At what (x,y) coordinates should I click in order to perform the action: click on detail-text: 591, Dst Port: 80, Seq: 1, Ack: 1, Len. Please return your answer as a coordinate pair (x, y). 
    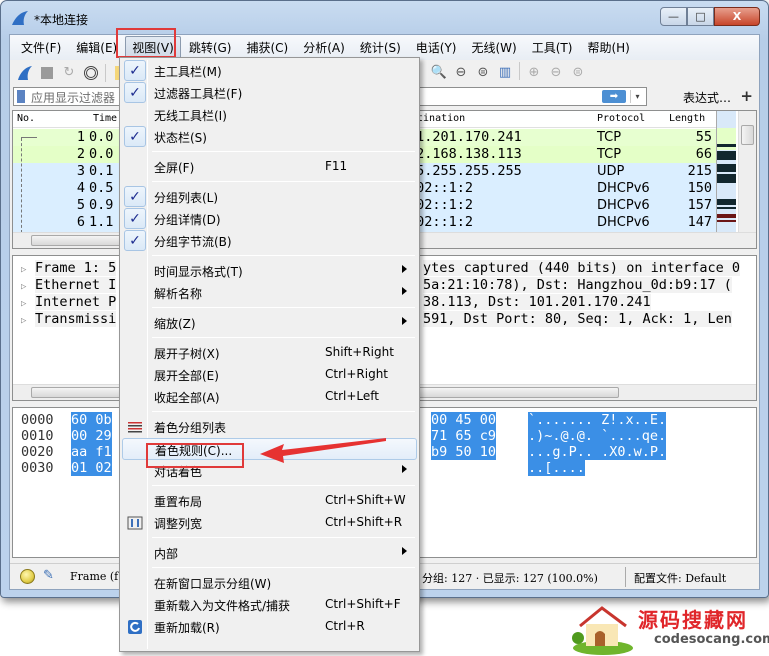
    Looking at the image, I should click on (577, 319).